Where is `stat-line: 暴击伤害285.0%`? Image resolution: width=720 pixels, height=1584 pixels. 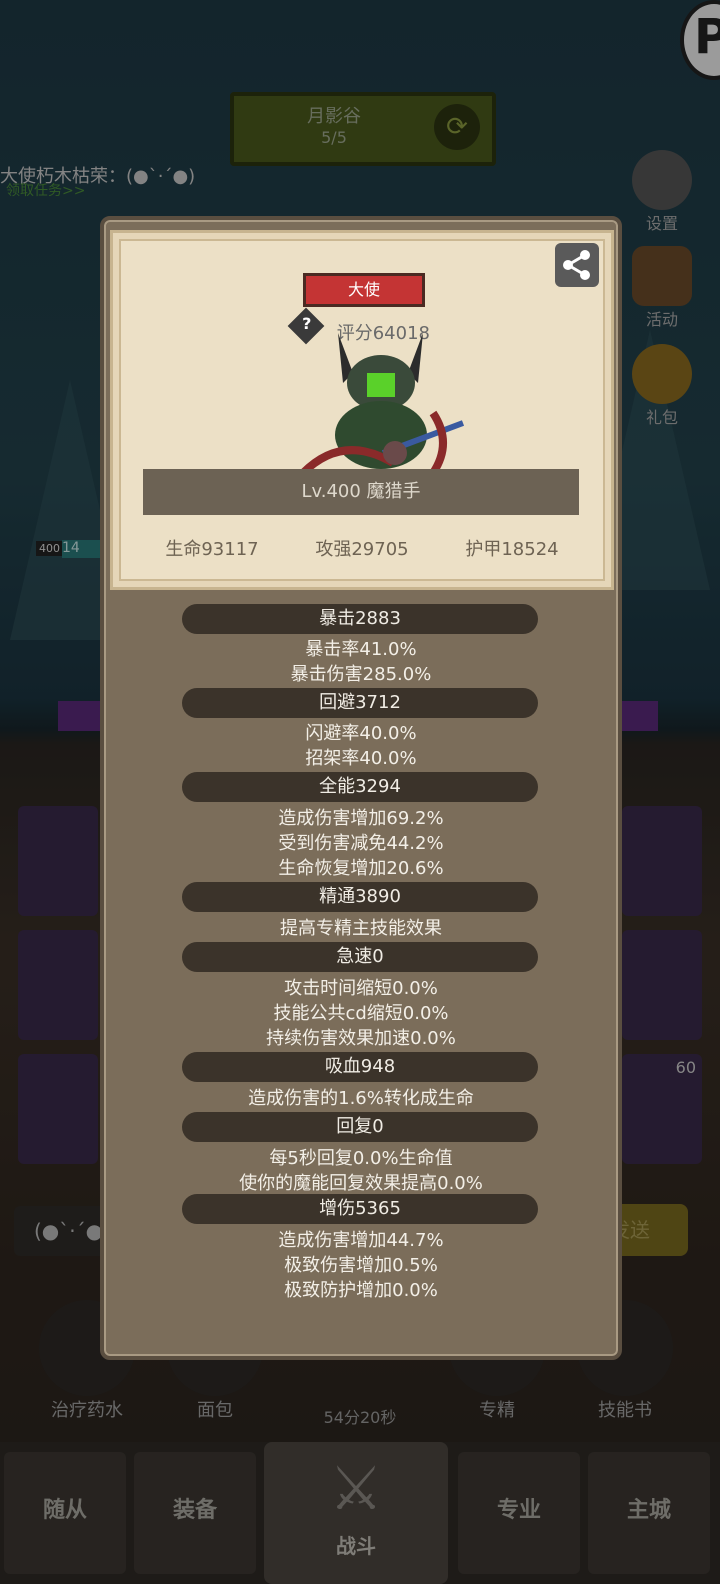
stat-line: 暴击伤害285.0% is located at coordinates (361, 674).